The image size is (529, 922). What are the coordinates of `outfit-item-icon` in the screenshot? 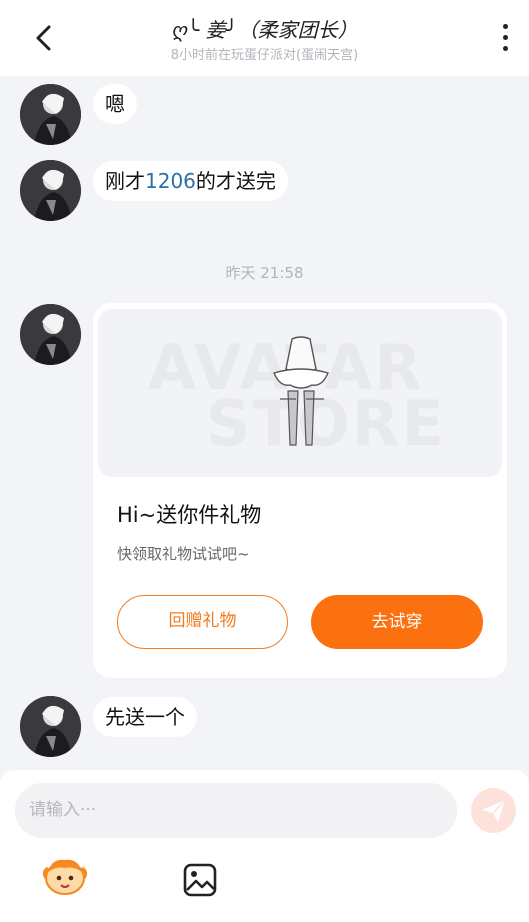 It's located at (301, 391).